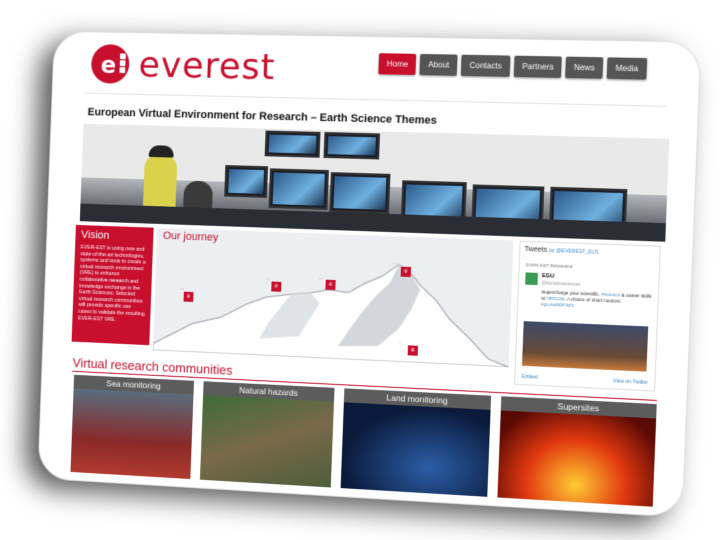 This screenshot has height=540, width=720. I want to click on card-natural-hazards: Natural hazards, so click(267, 434).